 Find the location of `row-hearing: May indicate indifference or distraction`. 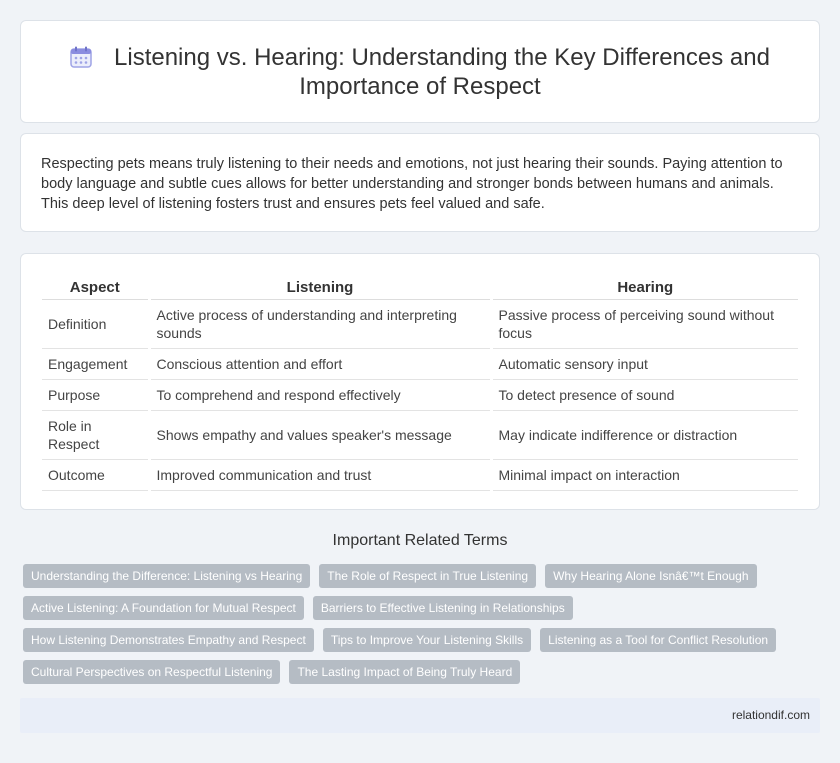

row-hearing: May indicate indifference or distraction is located at coordinates (643, 435).